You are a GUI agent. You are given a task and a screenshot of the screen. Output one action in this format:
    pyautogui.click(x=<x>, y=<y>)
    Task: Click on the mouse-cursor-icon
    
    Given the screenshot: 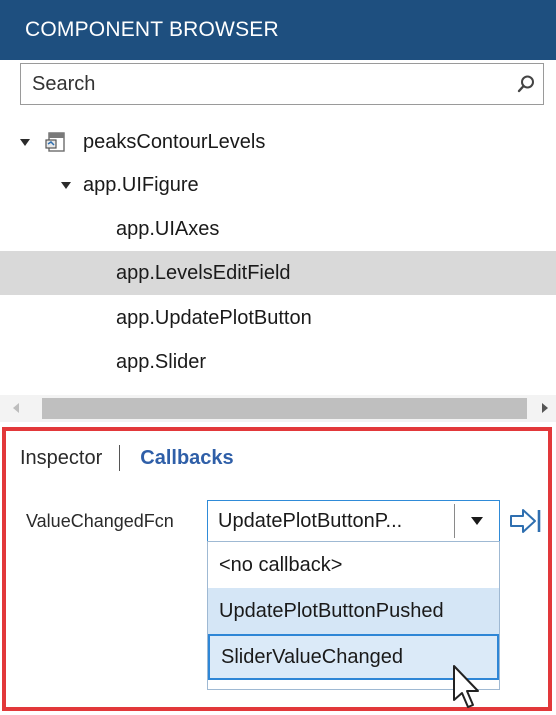 What is the action you would take?
    pyautogui.click(x=466, y=687)
    